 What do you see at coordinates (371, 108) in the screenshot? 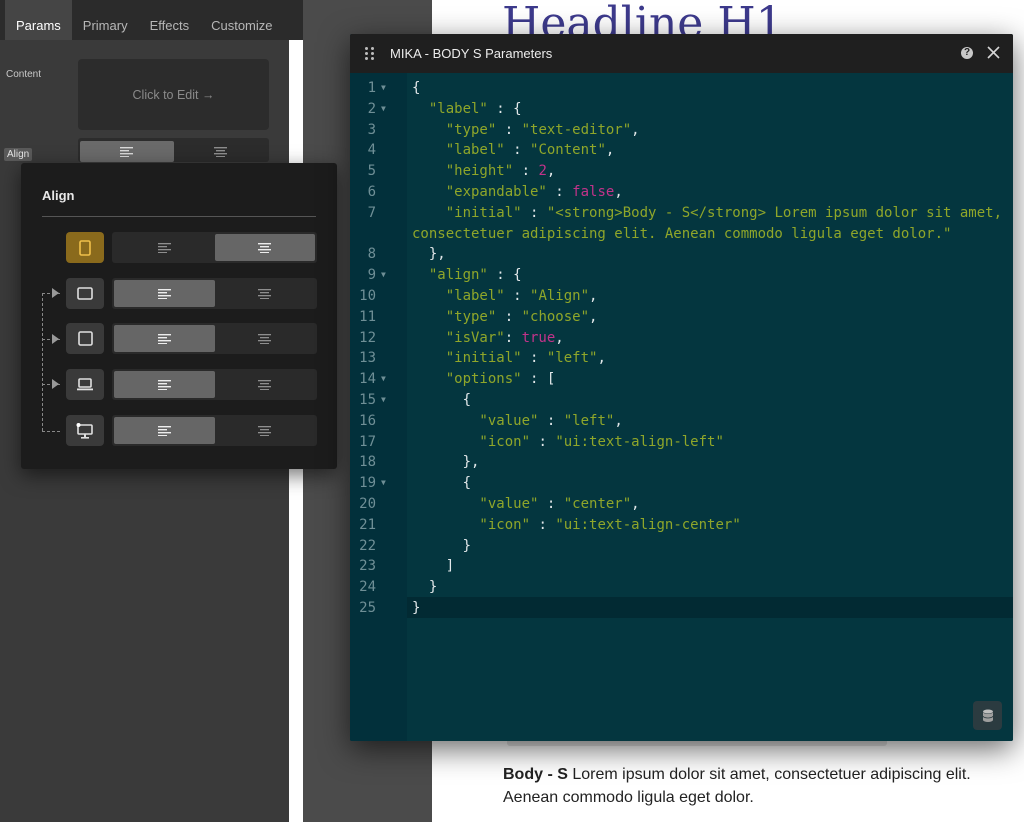
I see `line-number: 2` at bounding box center [371, 108].